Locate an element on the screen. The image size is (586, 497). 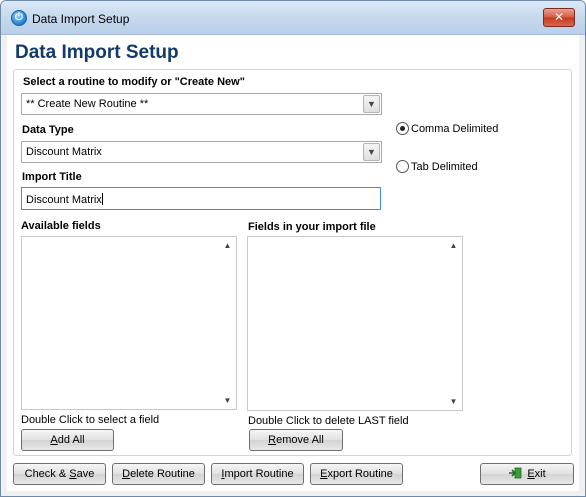
title-bar: ⏻ Data Import Setup ✕ is located at coordinates (293, 18).